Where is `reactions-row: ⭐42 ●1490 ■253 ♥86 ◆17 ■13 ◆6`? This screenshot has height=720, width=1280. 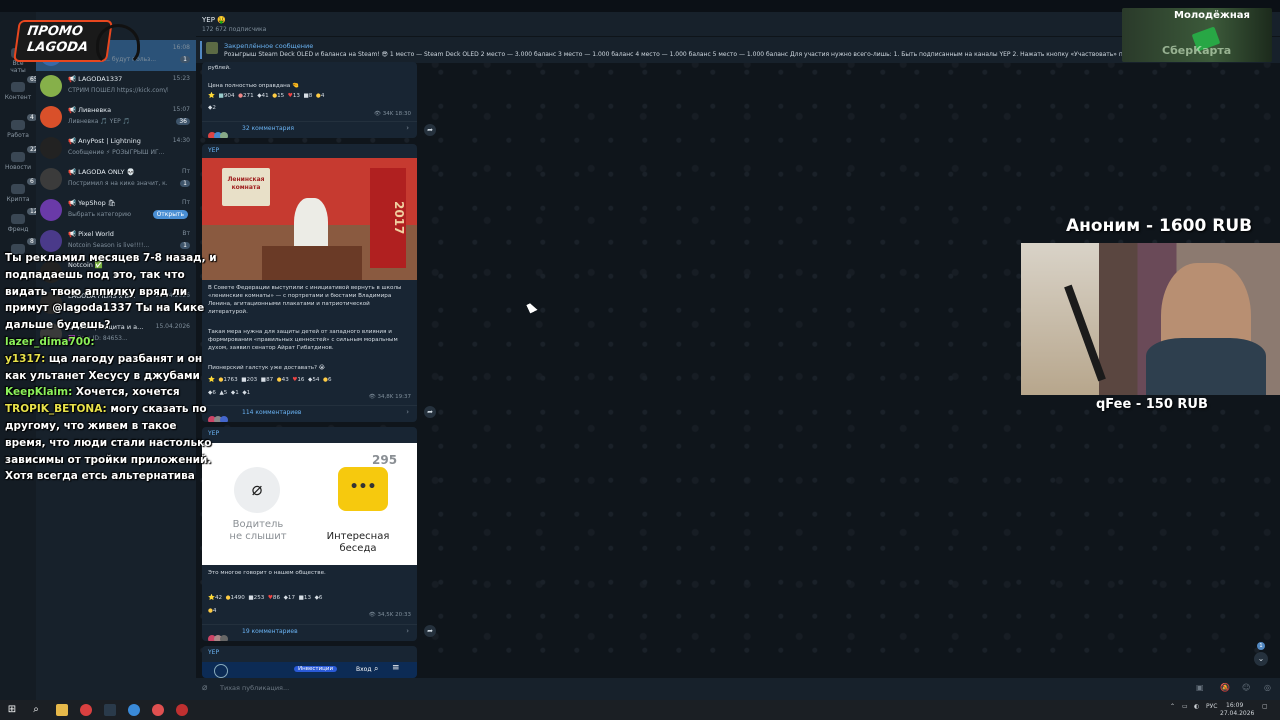
reactions-row: ⭐42 ●1490 ■253 ♥86 ◆17 ■13 ◆6 is located at coordinates (265, 598).